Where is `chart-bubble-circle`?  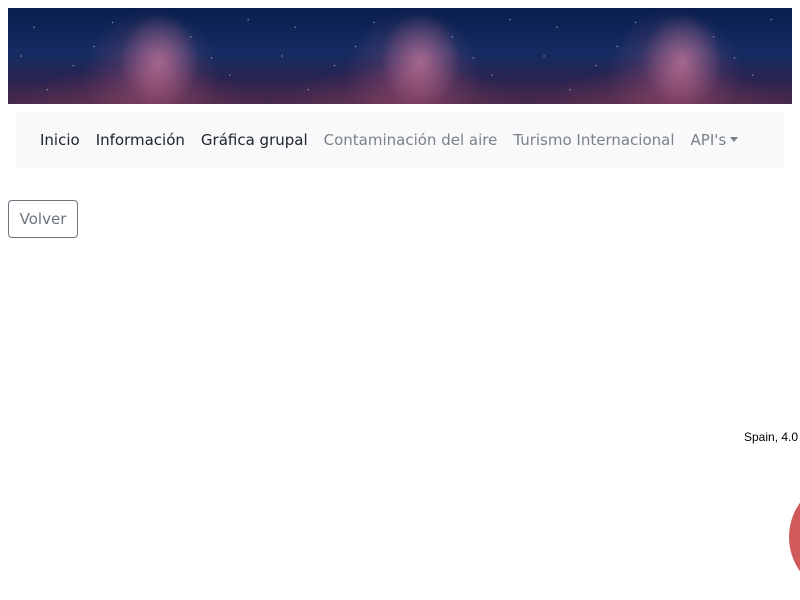
chart-bubble-circle is located at coordinates (794, 537).